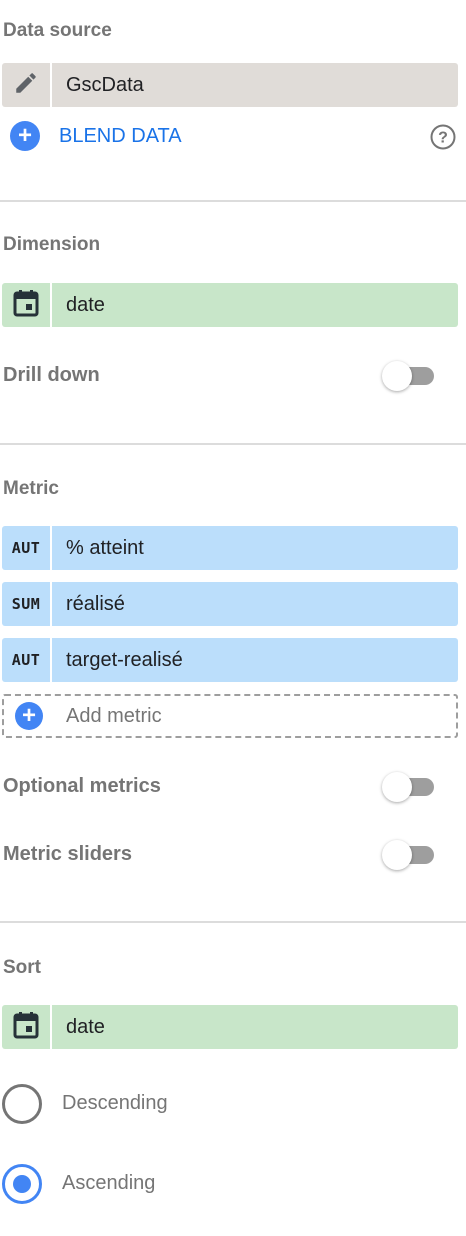 The height and width of the screenshot is (1236, 466). I want to click on edit-data-source-button, so click(27, 85).